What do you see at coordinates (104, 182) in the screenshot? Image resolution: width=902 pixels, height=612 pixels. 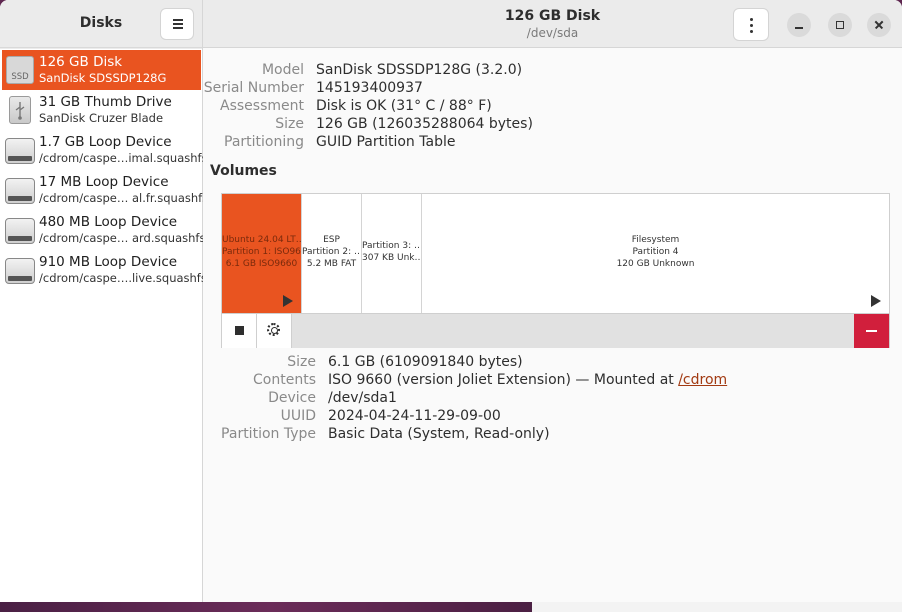 I see `disk-name: 17 MB Loop Device` at bounding box center [104, 182].